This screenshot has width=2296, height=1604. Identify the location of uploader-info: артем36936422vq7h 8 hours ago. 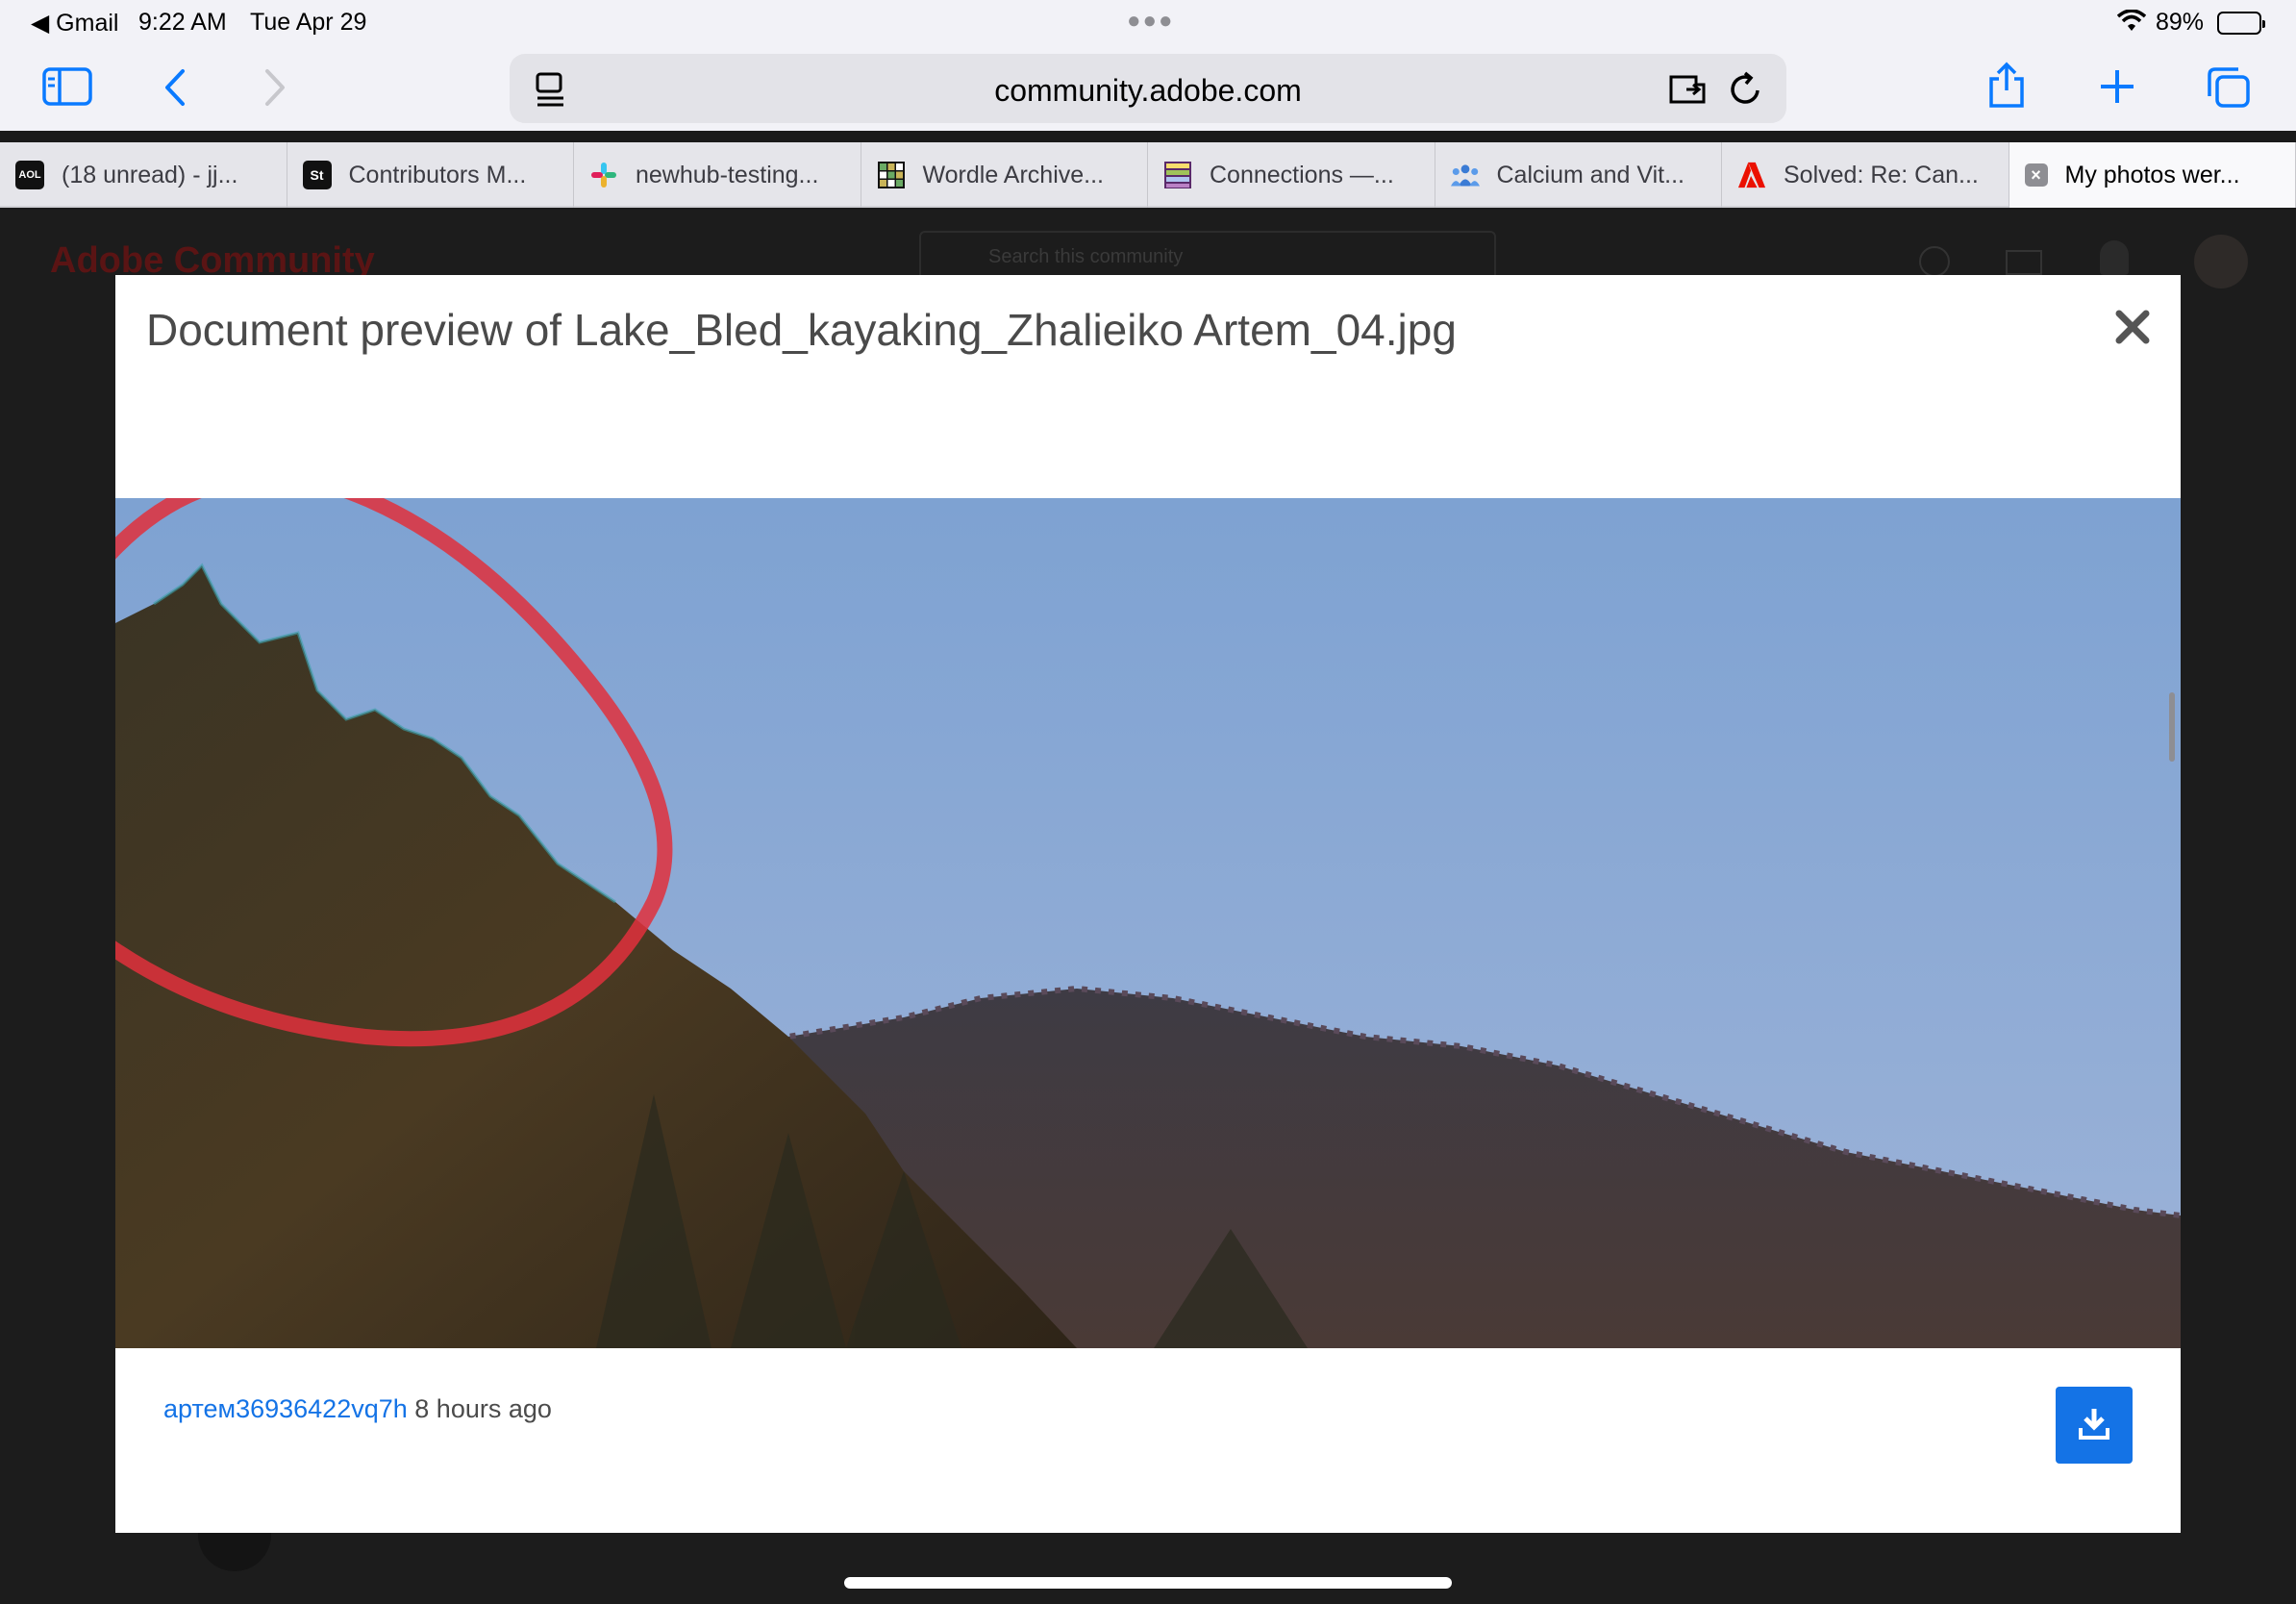
(357, 1409).